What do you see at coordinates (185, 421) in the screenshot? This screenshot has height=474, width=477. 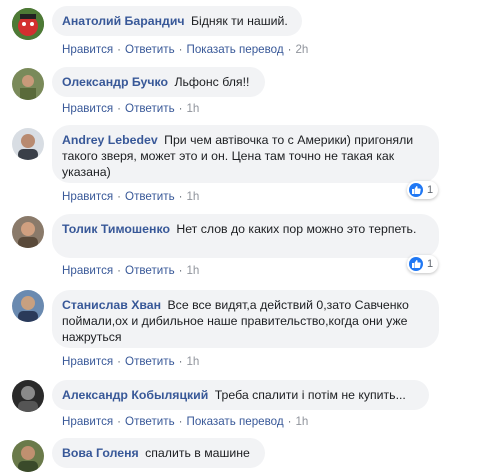 I see `comment-actions: Нравится · Ответить · Показать перевод · 1h` at bounding box center [185, 421].